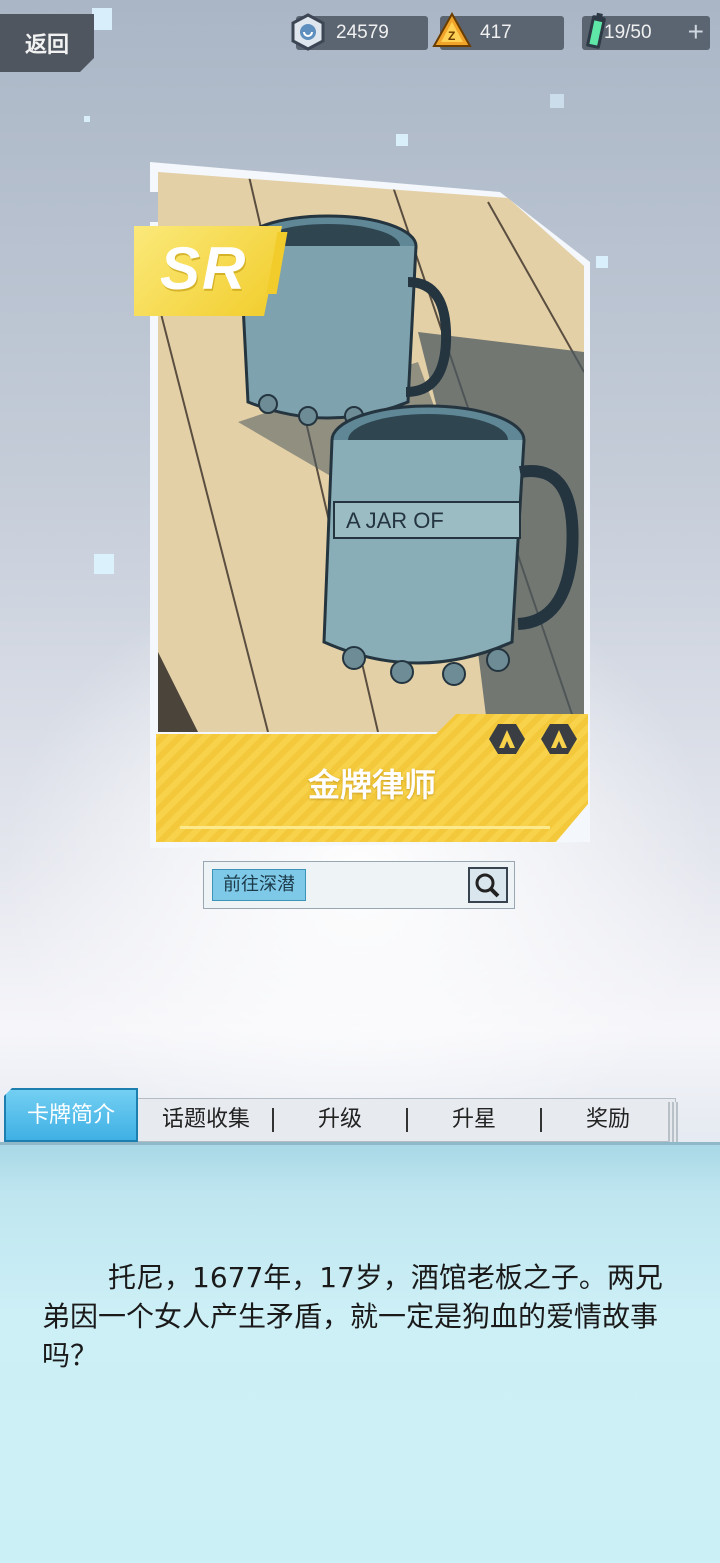 Image resolution: width=720 pixels, height=1563 pixels. I want to click on coin-amount: 24579, so click(362, 32).